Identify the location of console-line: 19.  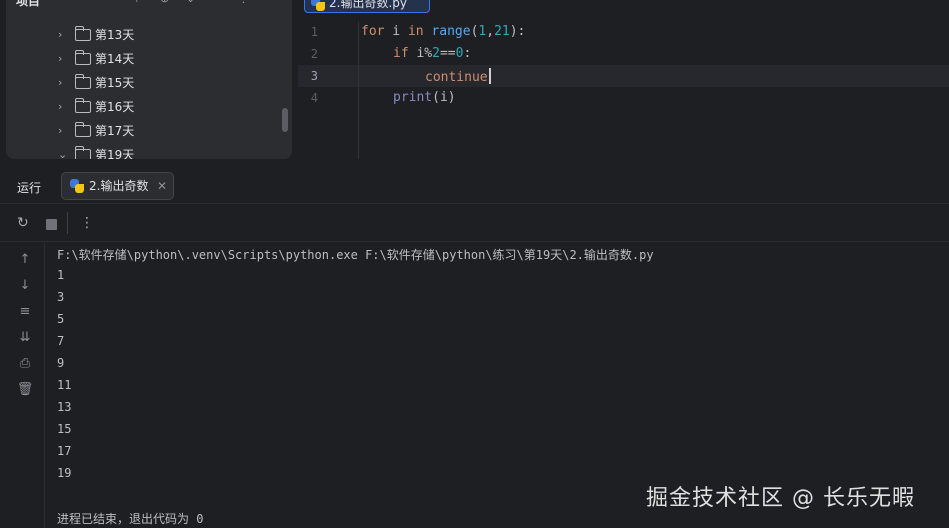
(64, 473).